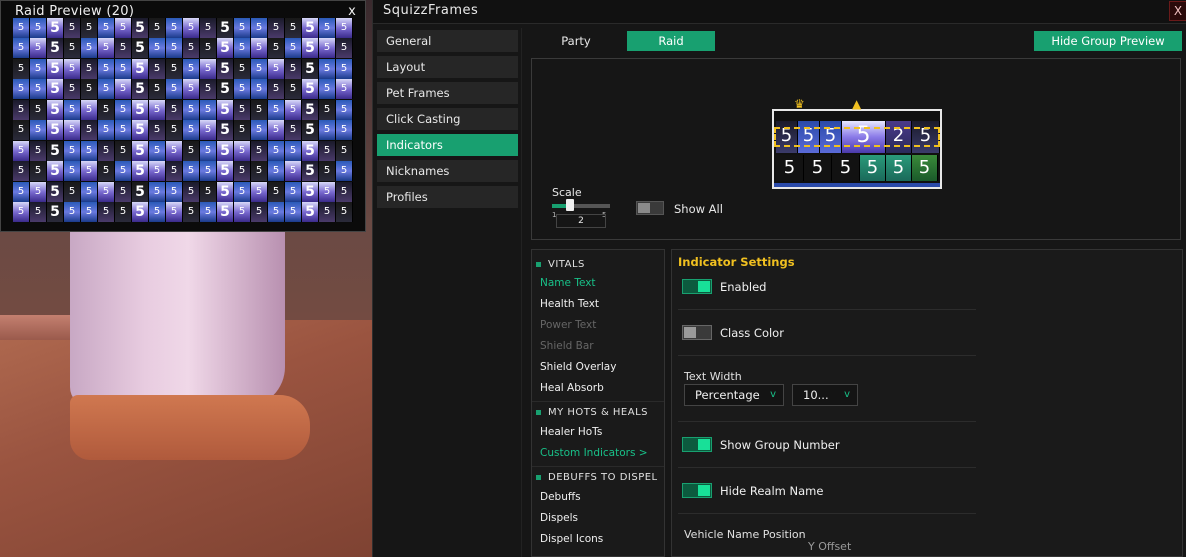 The width and height of the screenshot is (1186, 557). What do you see at coordinates (697, 286) in the screenshot?
I see `enabled-toggle` at bounding box center [697, 286].